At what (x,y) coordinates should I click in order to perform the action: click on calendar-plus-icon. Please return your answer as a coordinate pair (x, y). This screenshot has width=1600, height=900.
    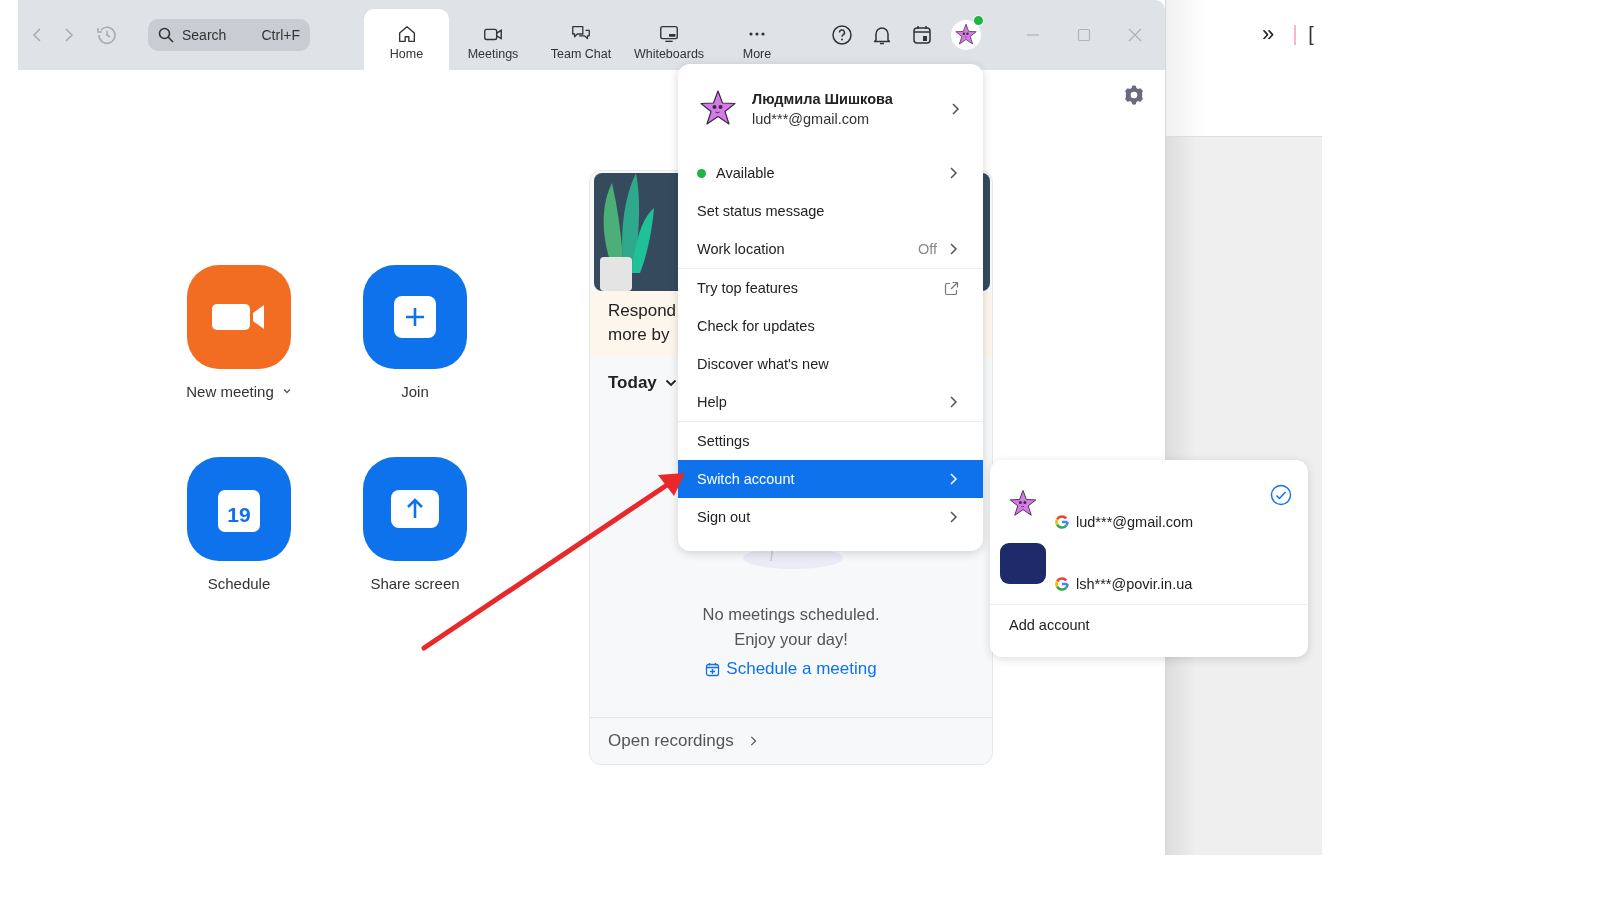
    Looking at the image, I should click on (713, 669).